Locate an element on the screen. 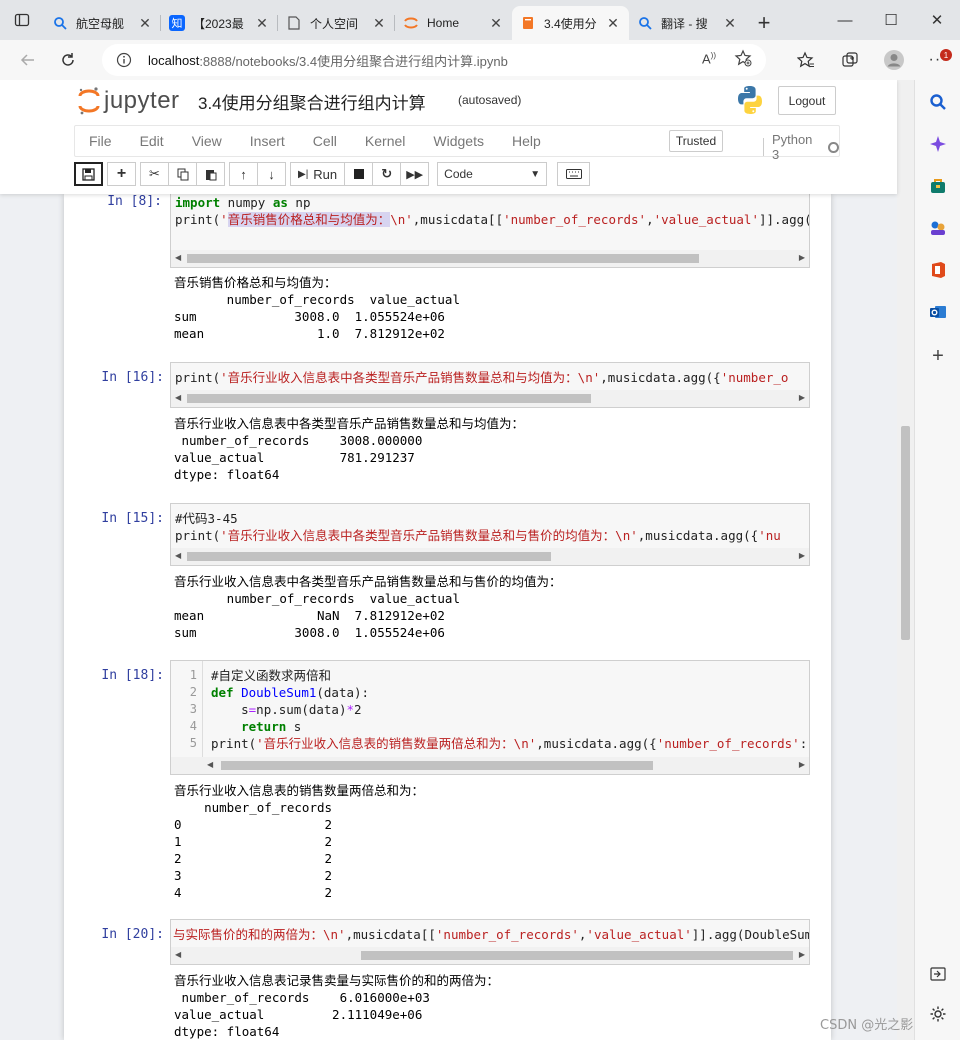 Image resolution: width=960 pixels, height=1040 pixels. hide-sidebar-icon is located at coordinates (938, 974).